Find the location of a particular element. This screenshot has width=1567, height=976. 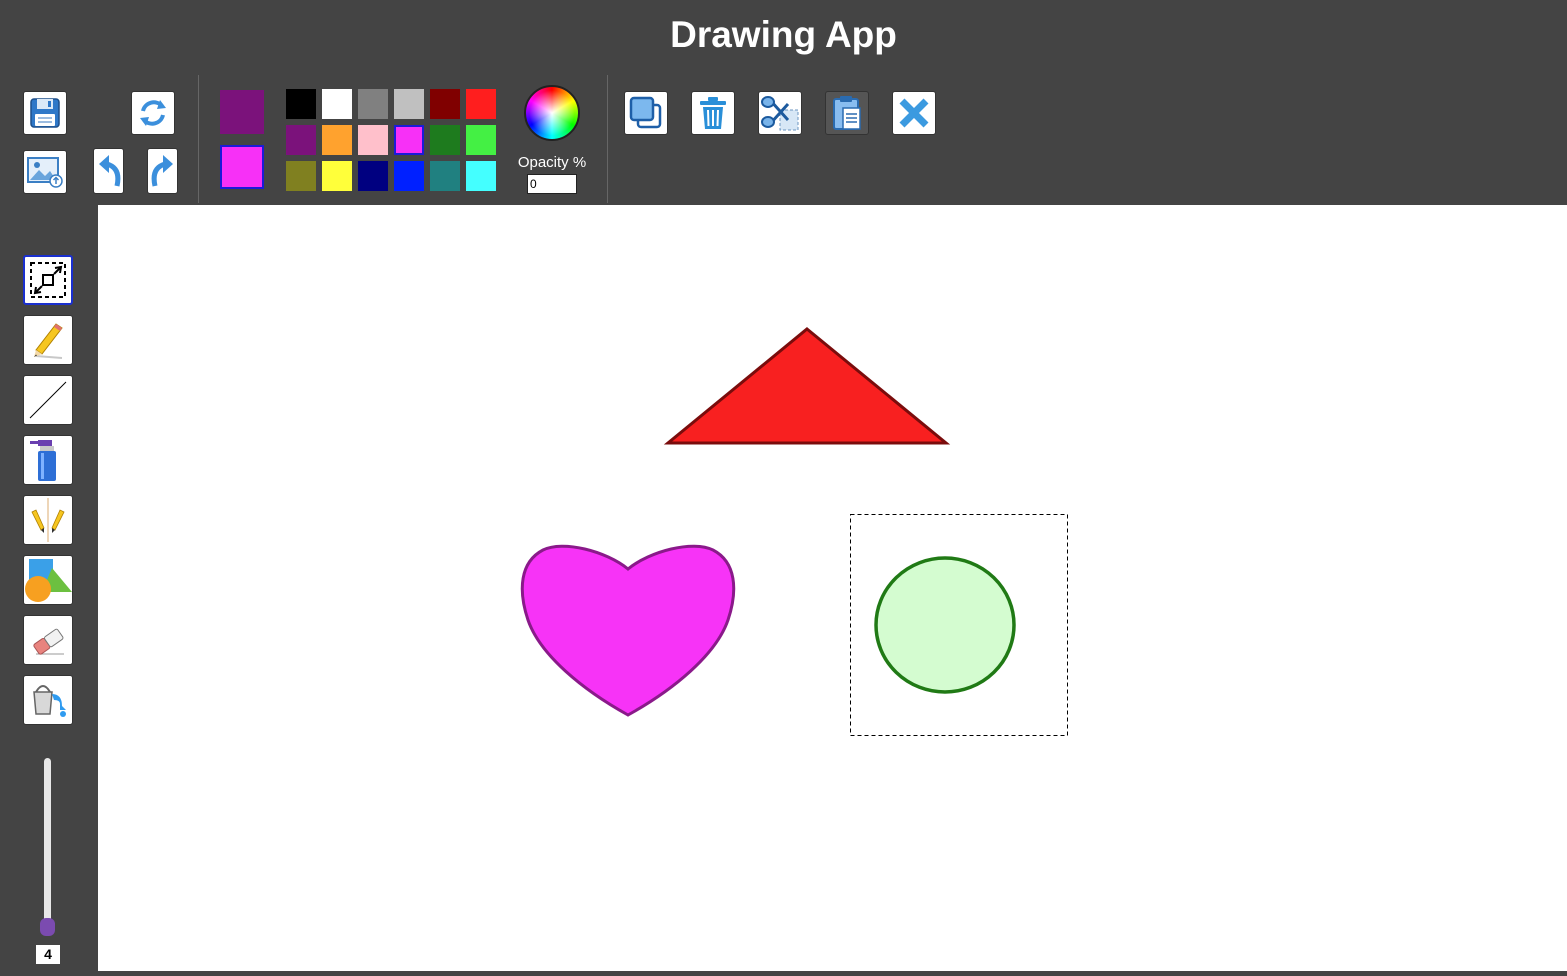

duplicate-icon is located at coordinates (645, 112).